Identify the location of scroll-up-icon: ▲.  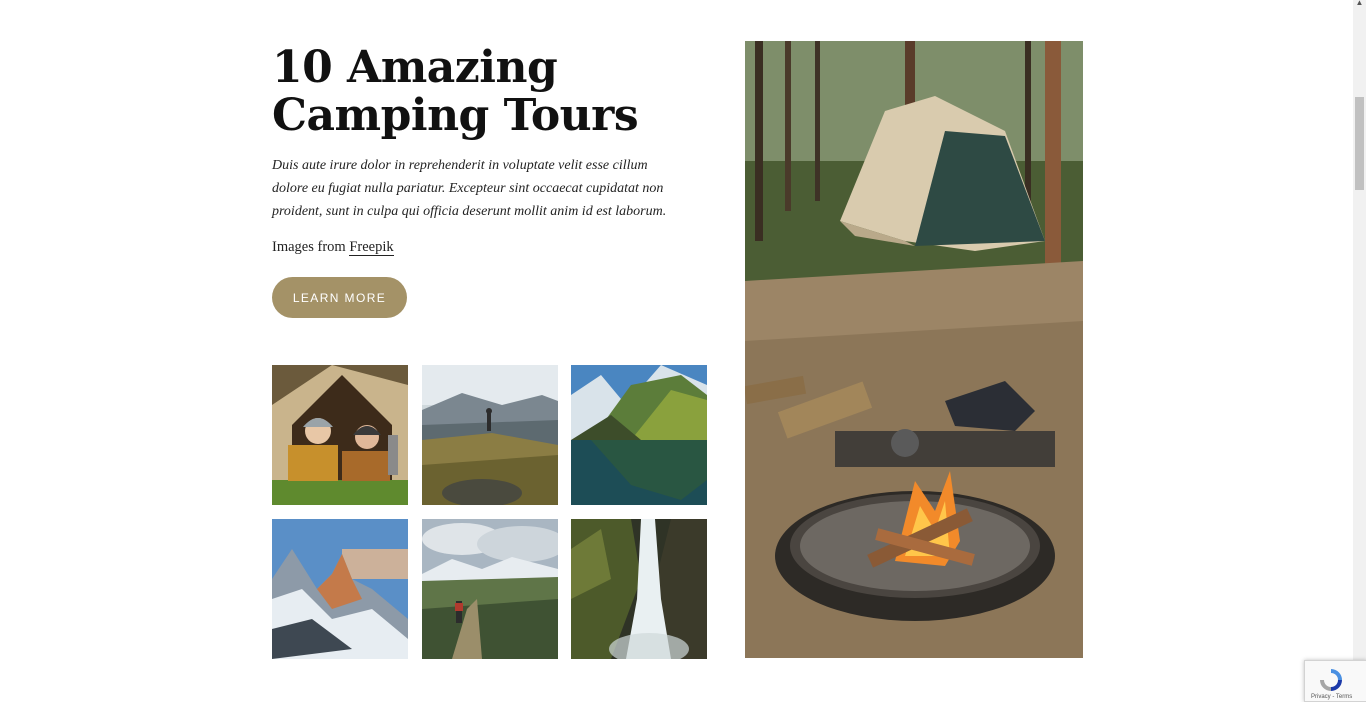
(1359, 3).